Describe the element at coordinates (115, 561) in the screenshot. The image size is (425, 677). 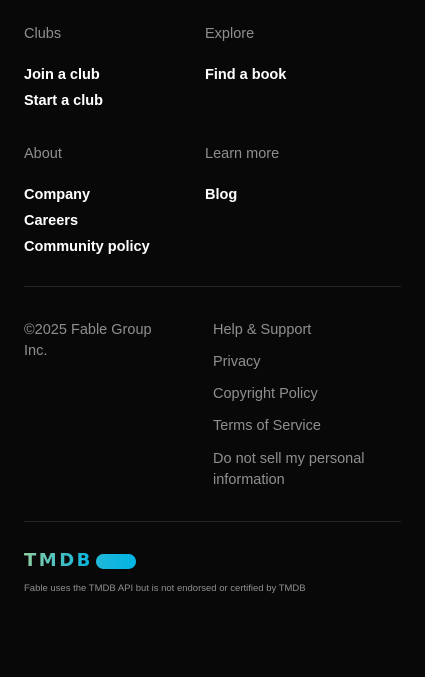
I see `tmdb-logo-pill-icon` at that location.